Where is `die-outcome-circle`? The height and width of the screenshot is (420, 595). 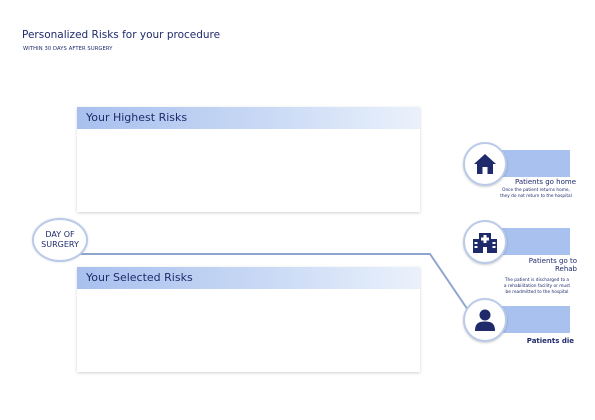 die-outcome-circle is located at coordinates (485, 320).